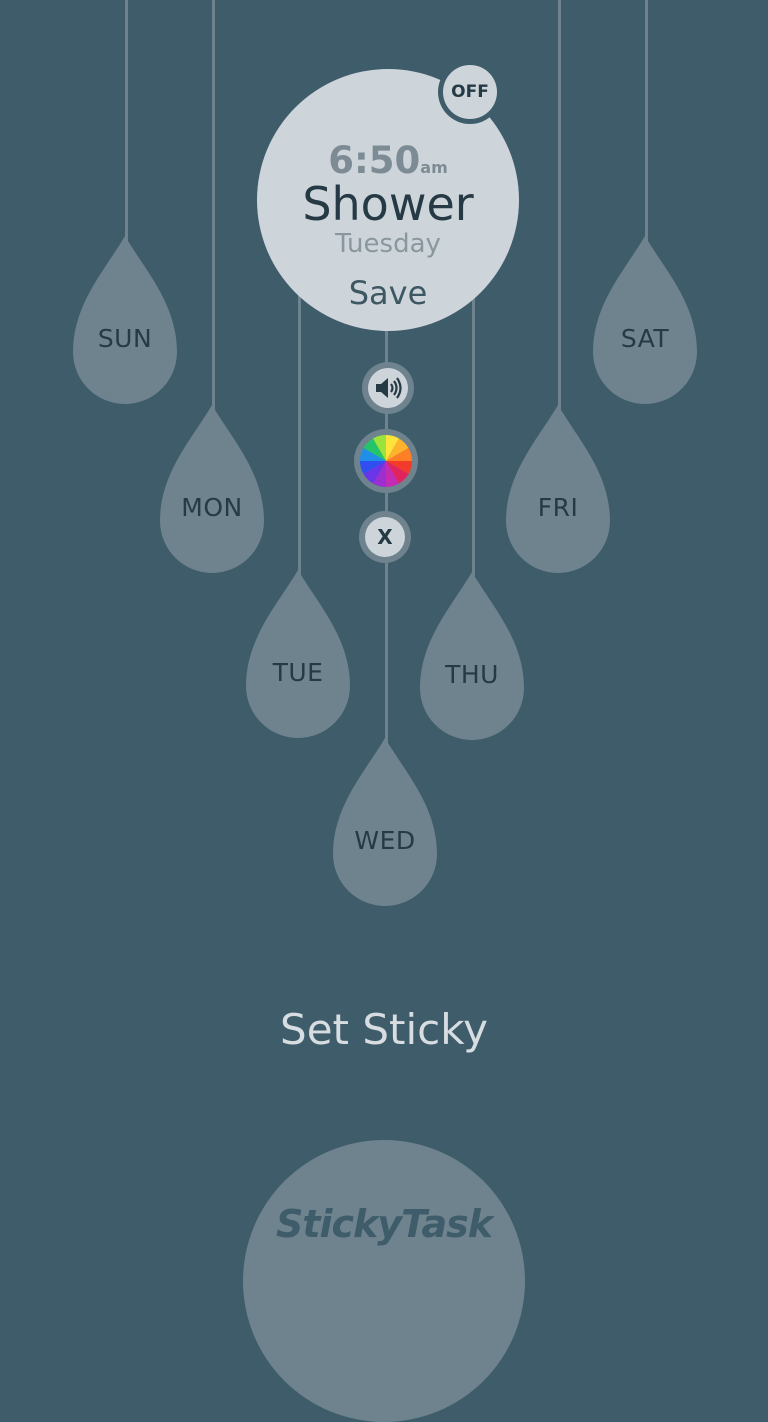  What do you see at coordinates (388, 244) in the screenshot?
I see `task-day: Tuesday` at bounding box center [388, 244].